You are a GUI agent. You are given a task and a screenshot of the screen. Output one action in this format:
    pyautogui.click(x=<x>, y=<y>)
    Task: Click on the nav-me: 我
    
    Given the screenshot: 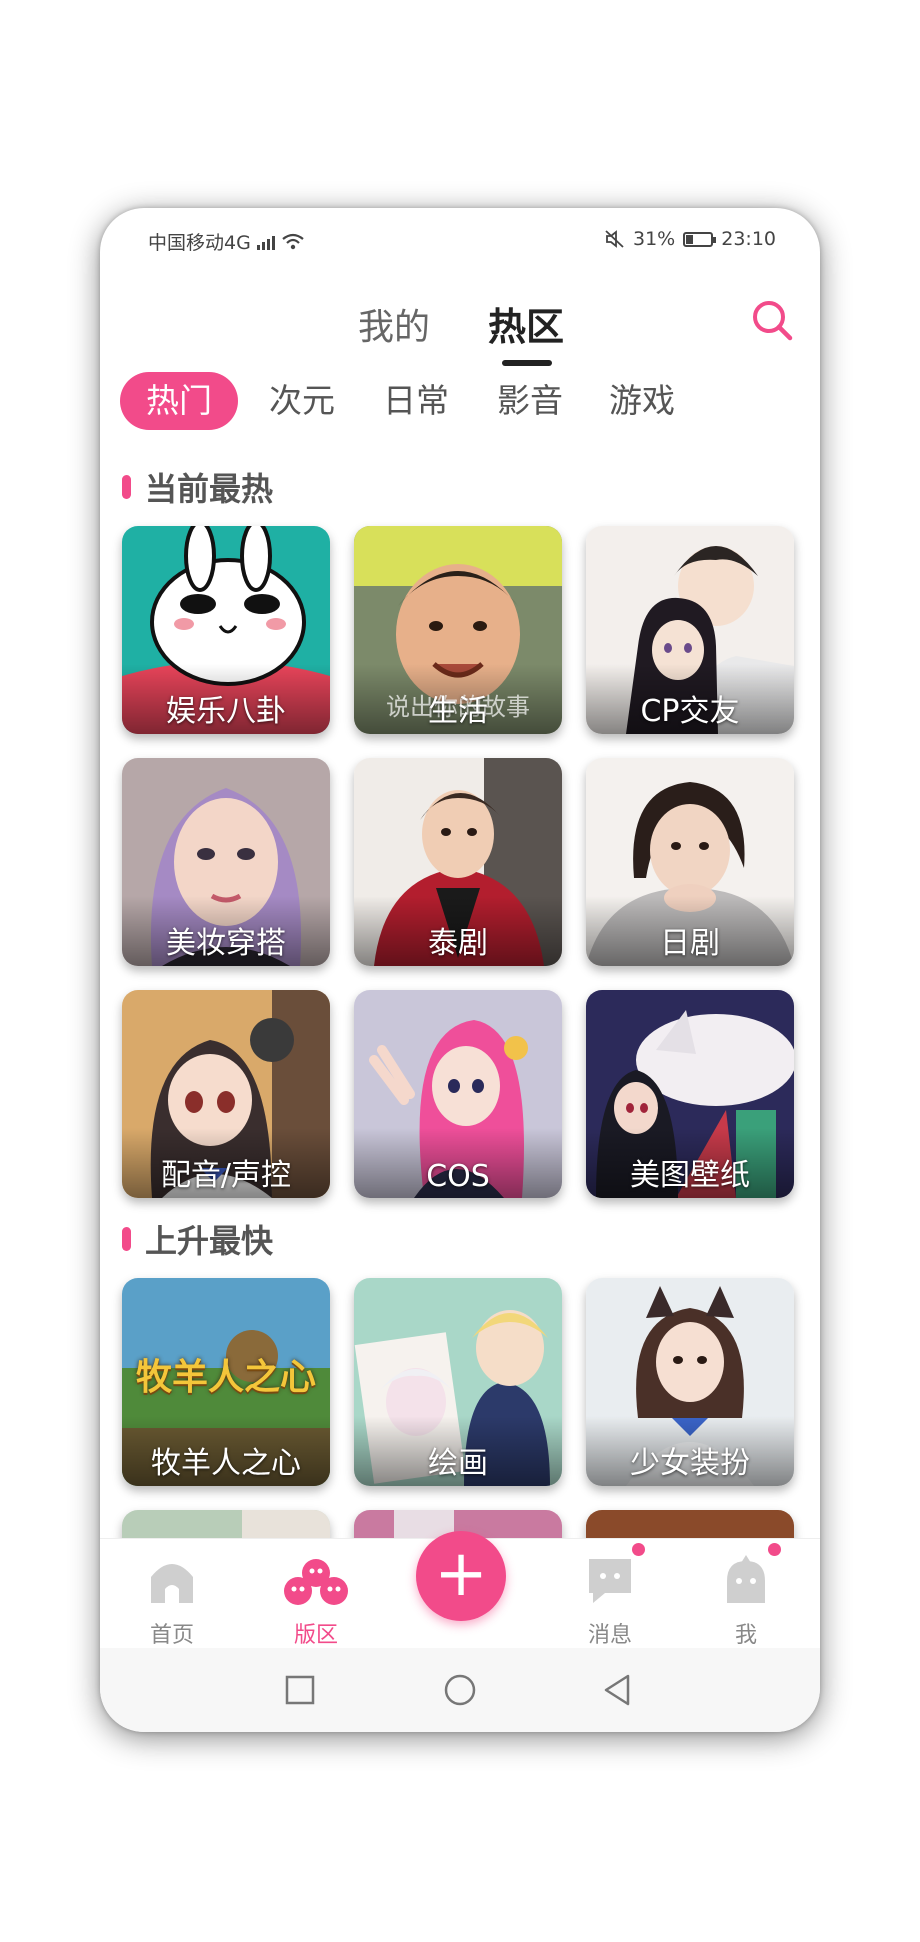 What is the action you would take?
    pyautogui.click(x=746, y=1596)
    